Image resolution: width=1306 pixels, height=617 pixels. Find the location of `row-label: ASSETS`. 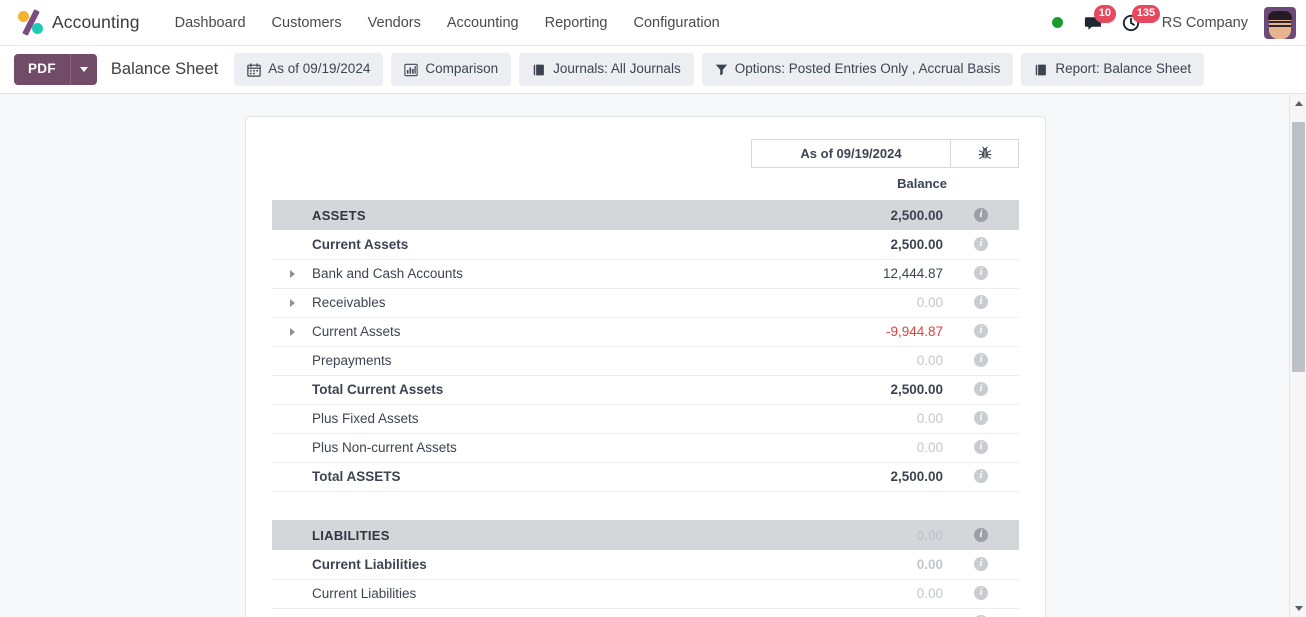

row-label: ASSETS is located at coordinates (552, 215).